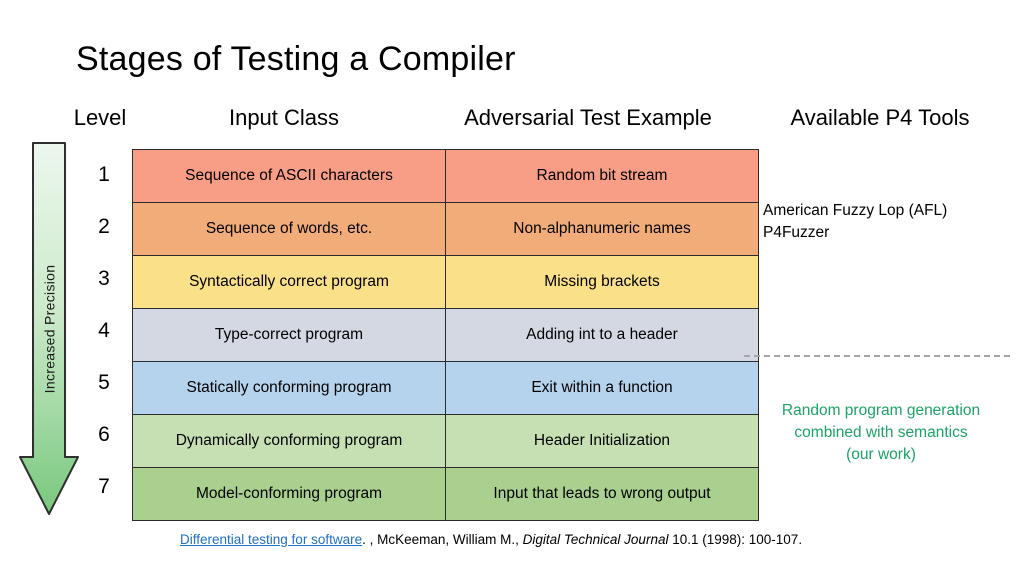  I want to click on column-header-adversarial-test-example: Adversarial Test Example, so click(588, 117).